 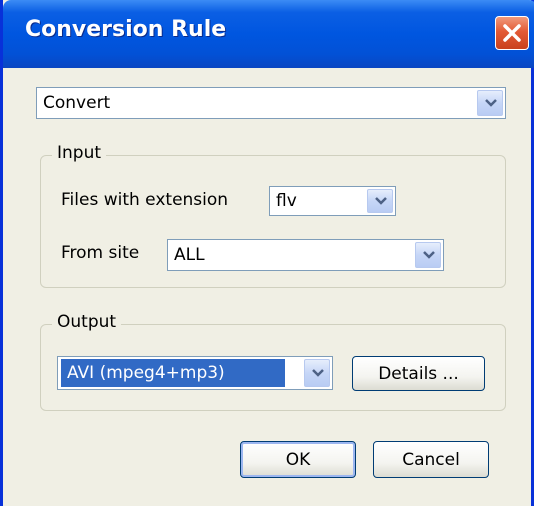 I want to click on close-button, so click(x=512, y=33).